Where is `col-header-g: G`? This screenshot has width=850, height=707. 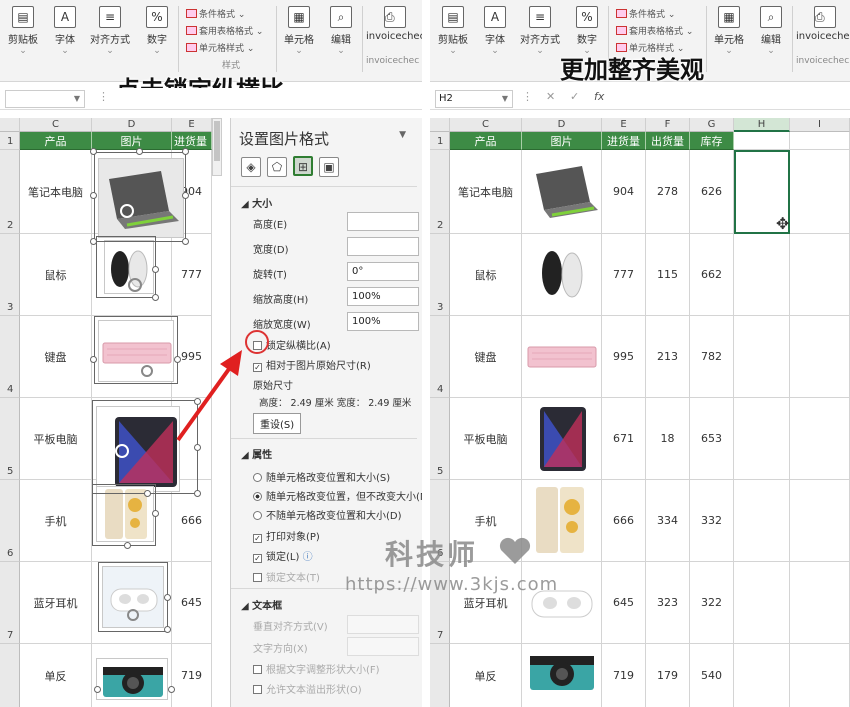
col-header-g: G is located at coordinates (712, 125).